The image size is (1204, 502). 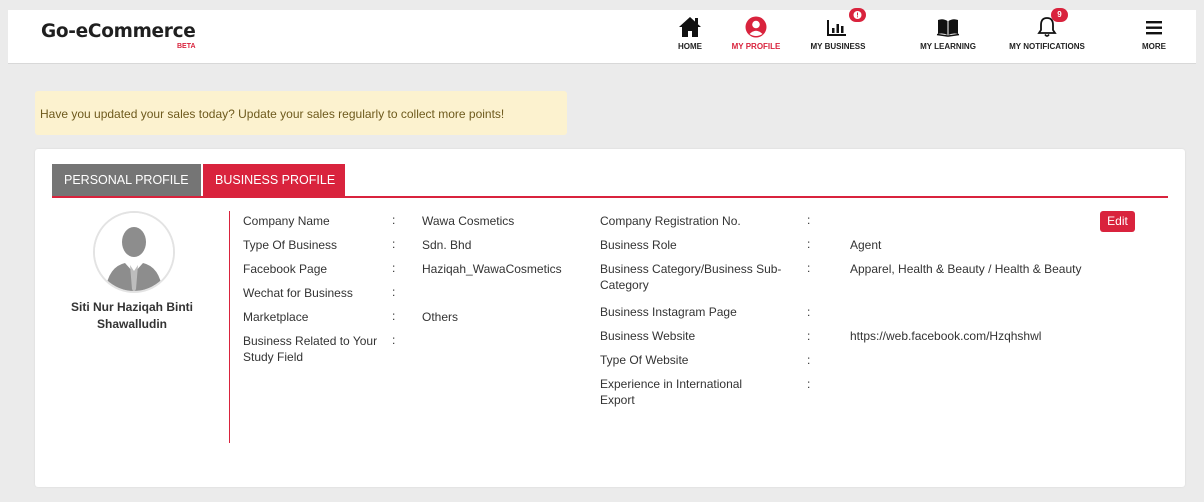 I want to click on user-circle-icon, so click(x=756, y=27).